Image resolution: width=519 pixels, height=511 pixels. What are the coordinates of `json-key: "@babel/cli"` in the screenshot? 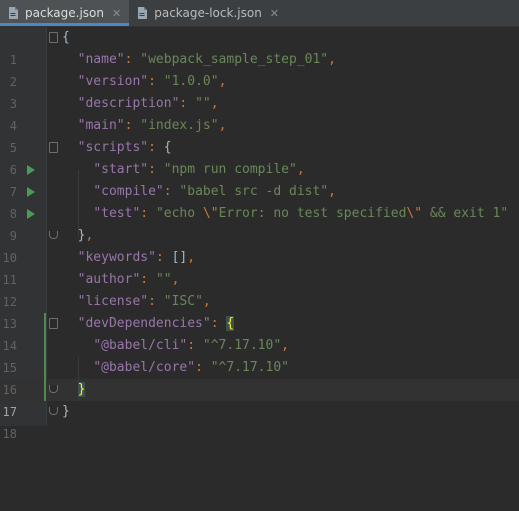 It's located at (140, 345).